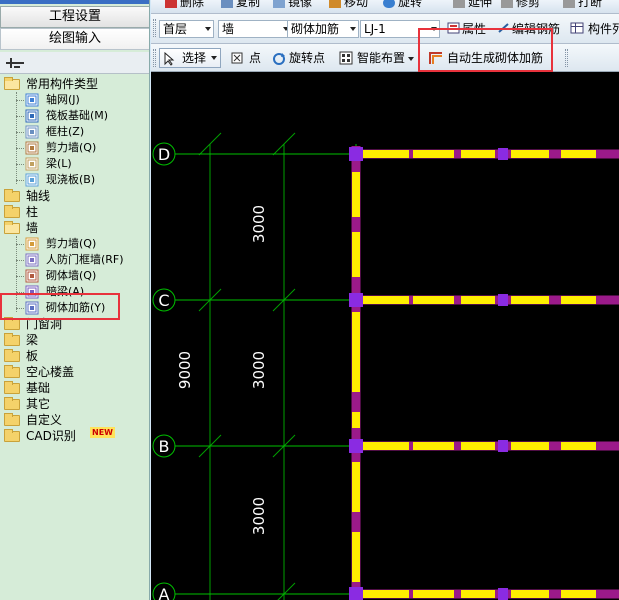 This screenshot has height=600, width=619. What do you see at coordinates (59, 163) in the screenshot?
I see `tree-item-label: 梁(L)` at bounding box center [59, 163].